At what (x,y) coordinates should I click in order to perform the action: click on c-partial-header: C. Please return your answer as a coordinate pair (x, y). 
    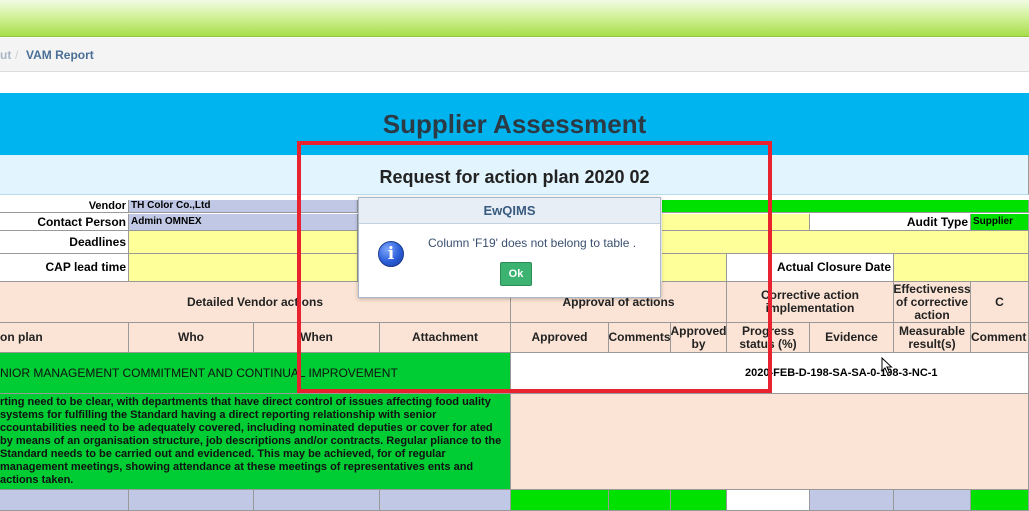
    Looking at the image, I should click on (1000, 302).